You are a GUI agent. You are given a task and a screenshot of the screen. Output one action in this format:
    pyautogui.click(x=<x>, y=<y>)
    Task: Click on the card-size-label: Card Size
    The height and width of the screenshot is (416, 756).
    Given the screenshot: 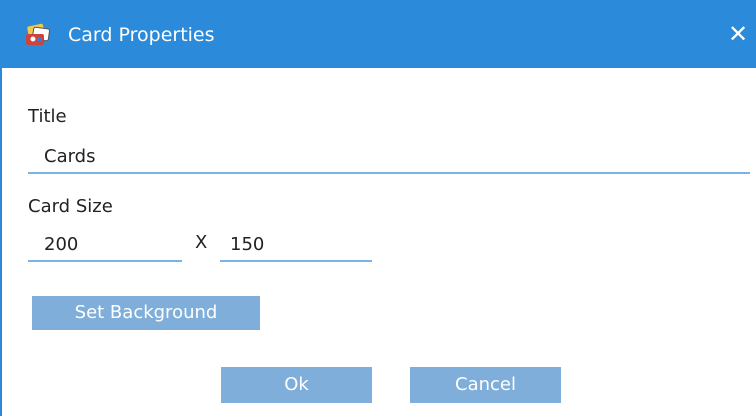 What is the action you would take?
    pyautogui.click(x=70, y=206)
    